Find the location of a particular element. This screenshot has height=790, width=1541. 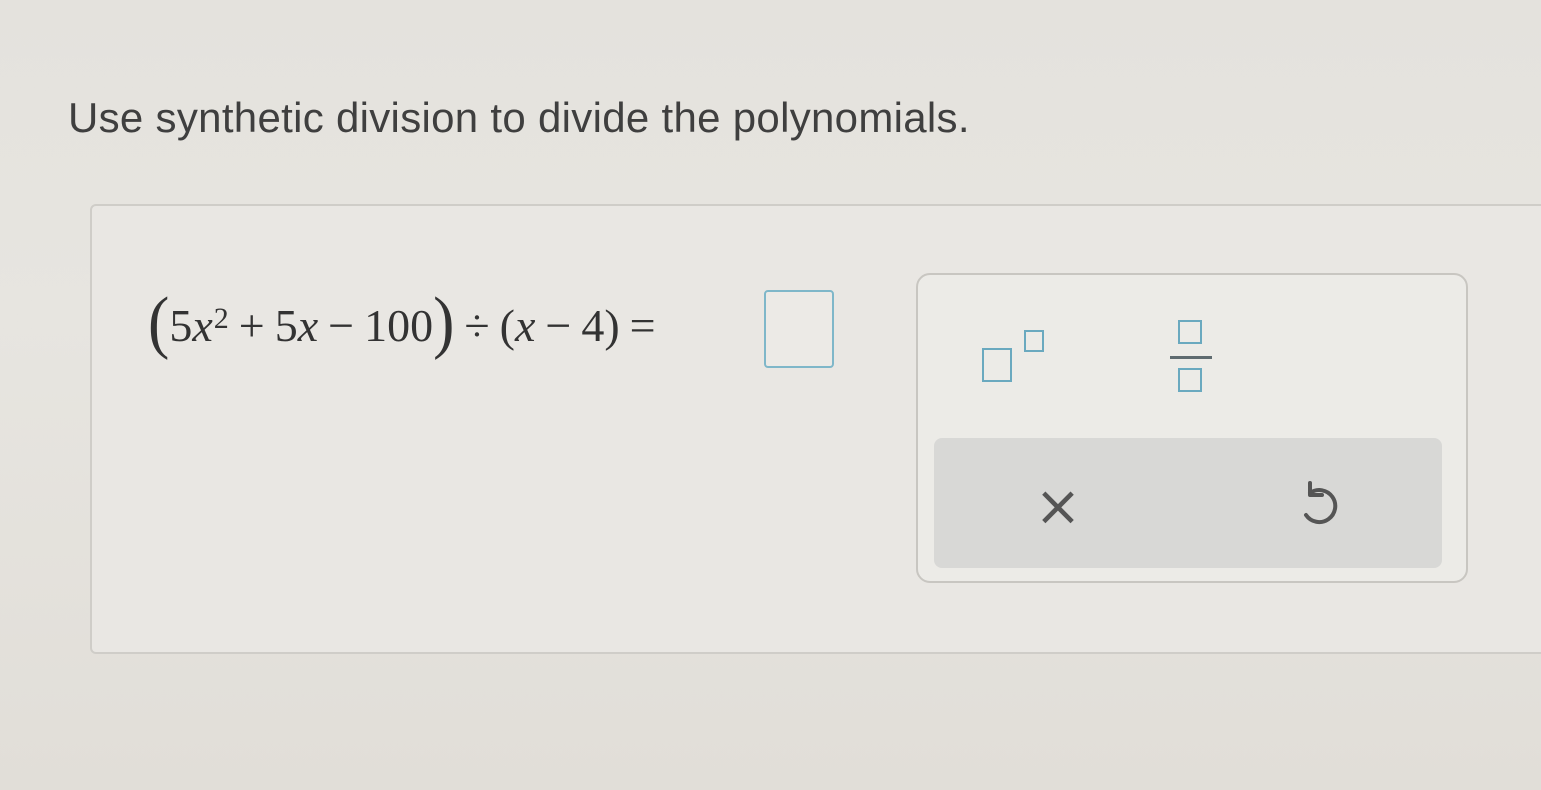

close-paren-2: ) is located at coordinates (612, 325).